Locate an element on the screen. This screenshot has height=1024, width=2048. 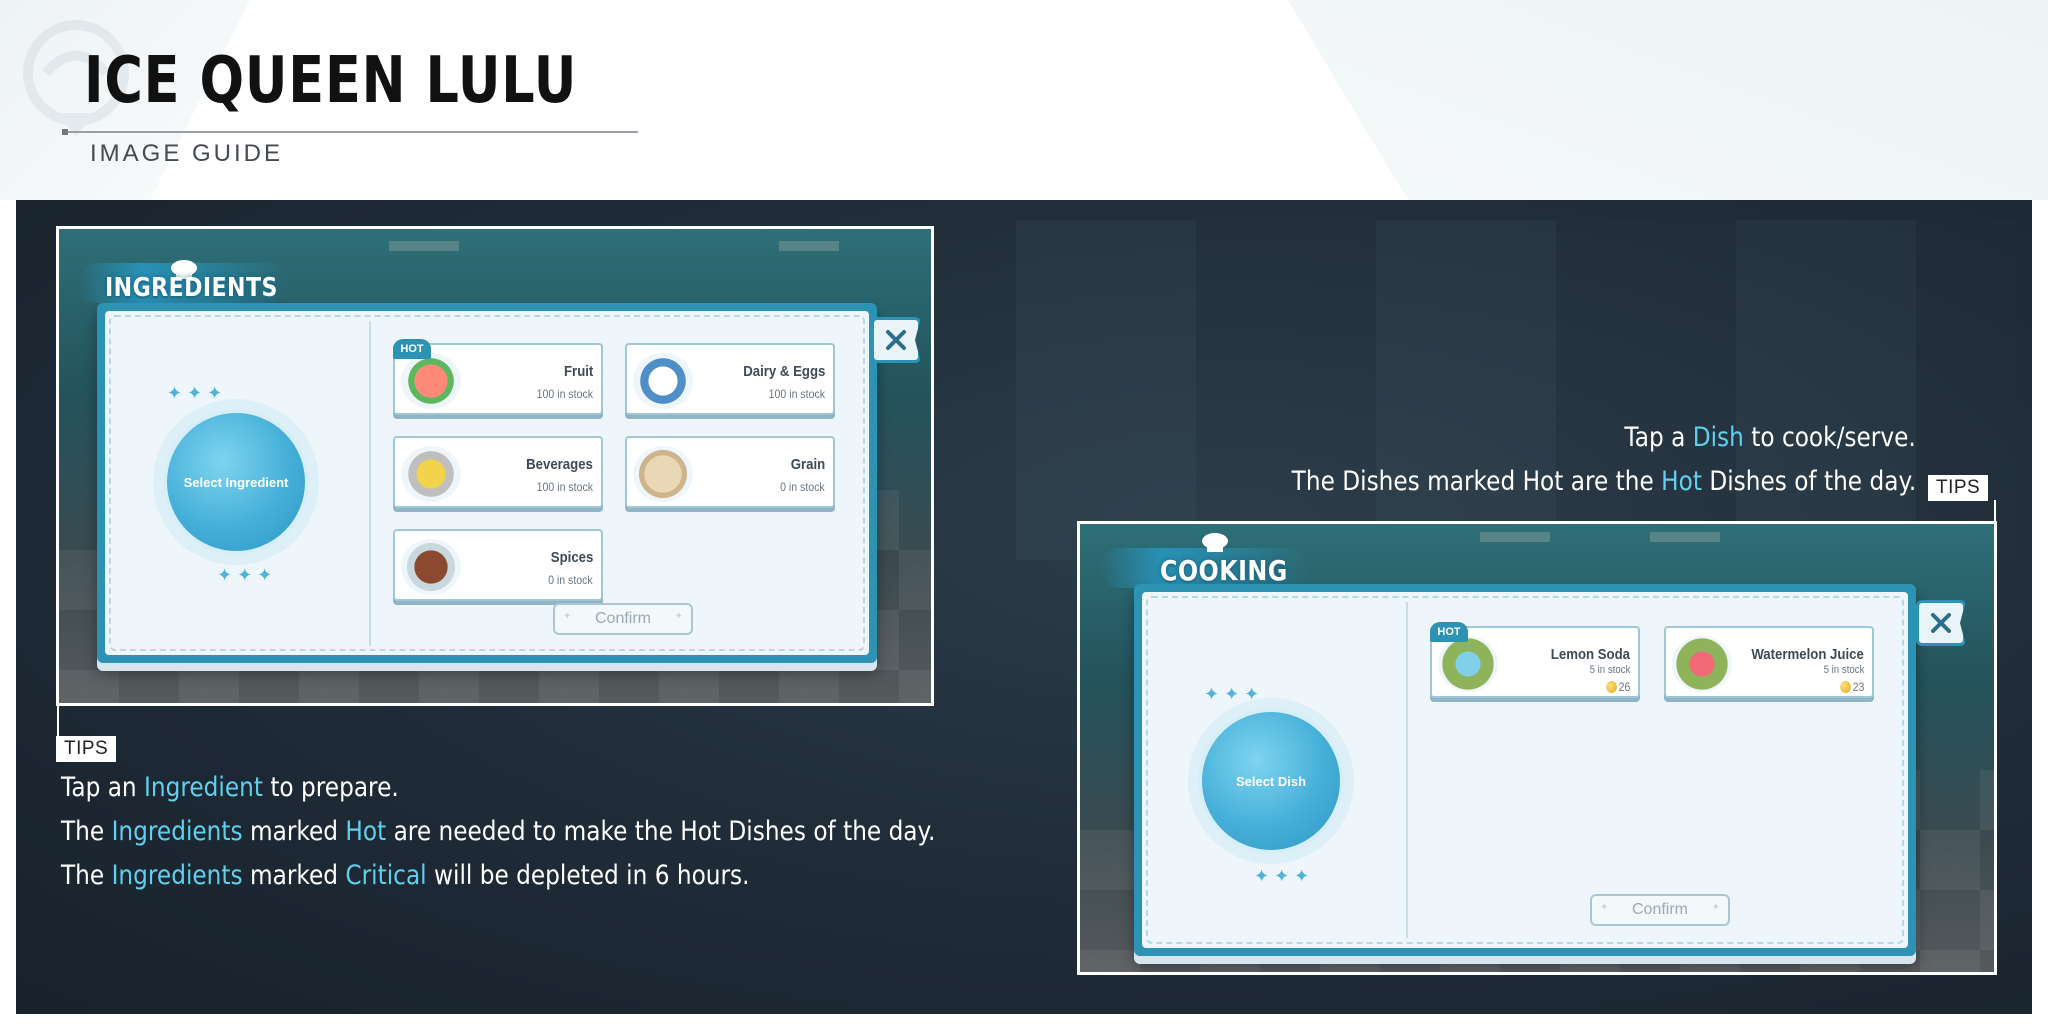
select-dish-button: Select Dish is located at coordinates (1271, 781).